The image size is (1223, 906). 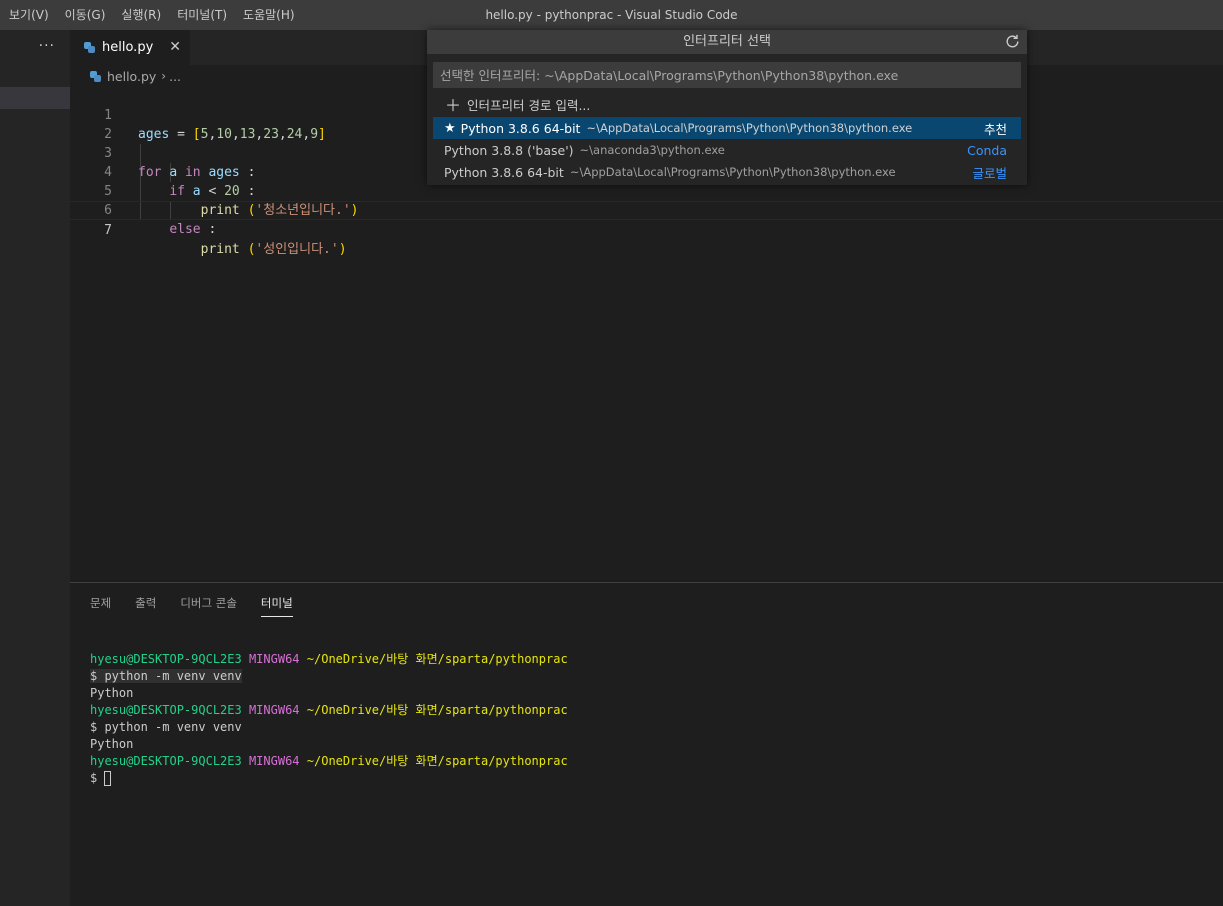 I want to click on more-actions-button: ···, so click(x=47, y=46).